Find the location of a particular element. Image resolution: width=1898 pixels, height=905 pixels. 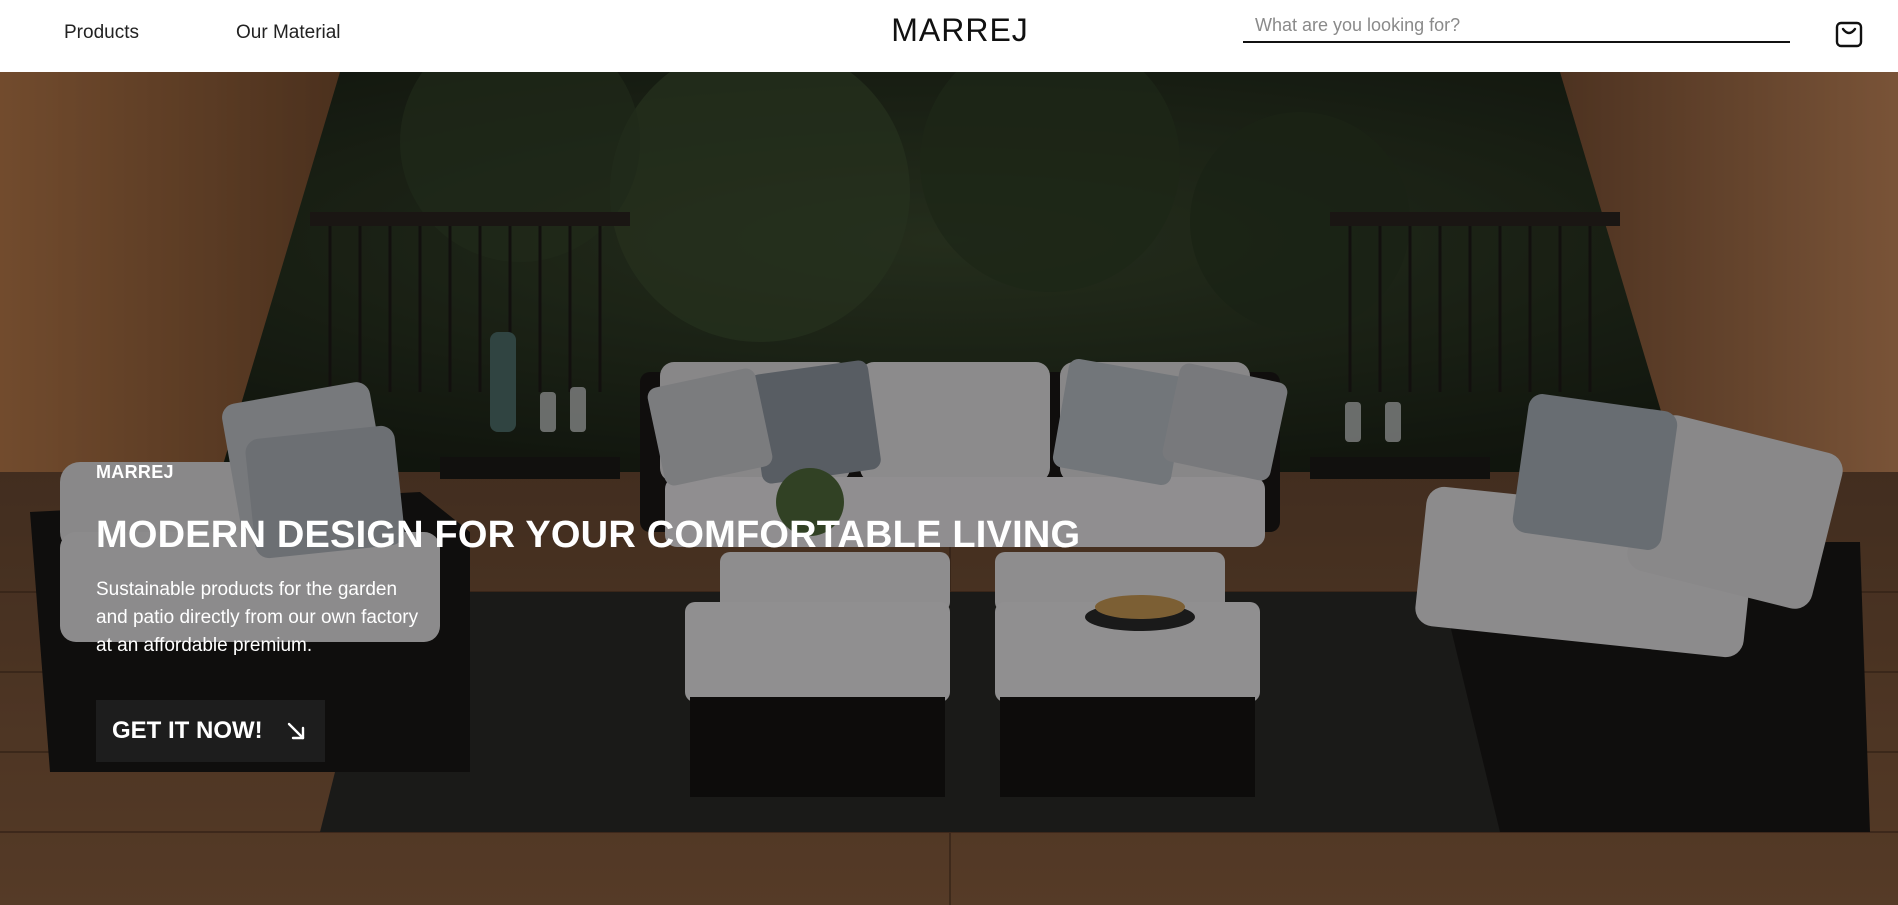

brand-logo: MARREJ is located at coordinates (960, 30).